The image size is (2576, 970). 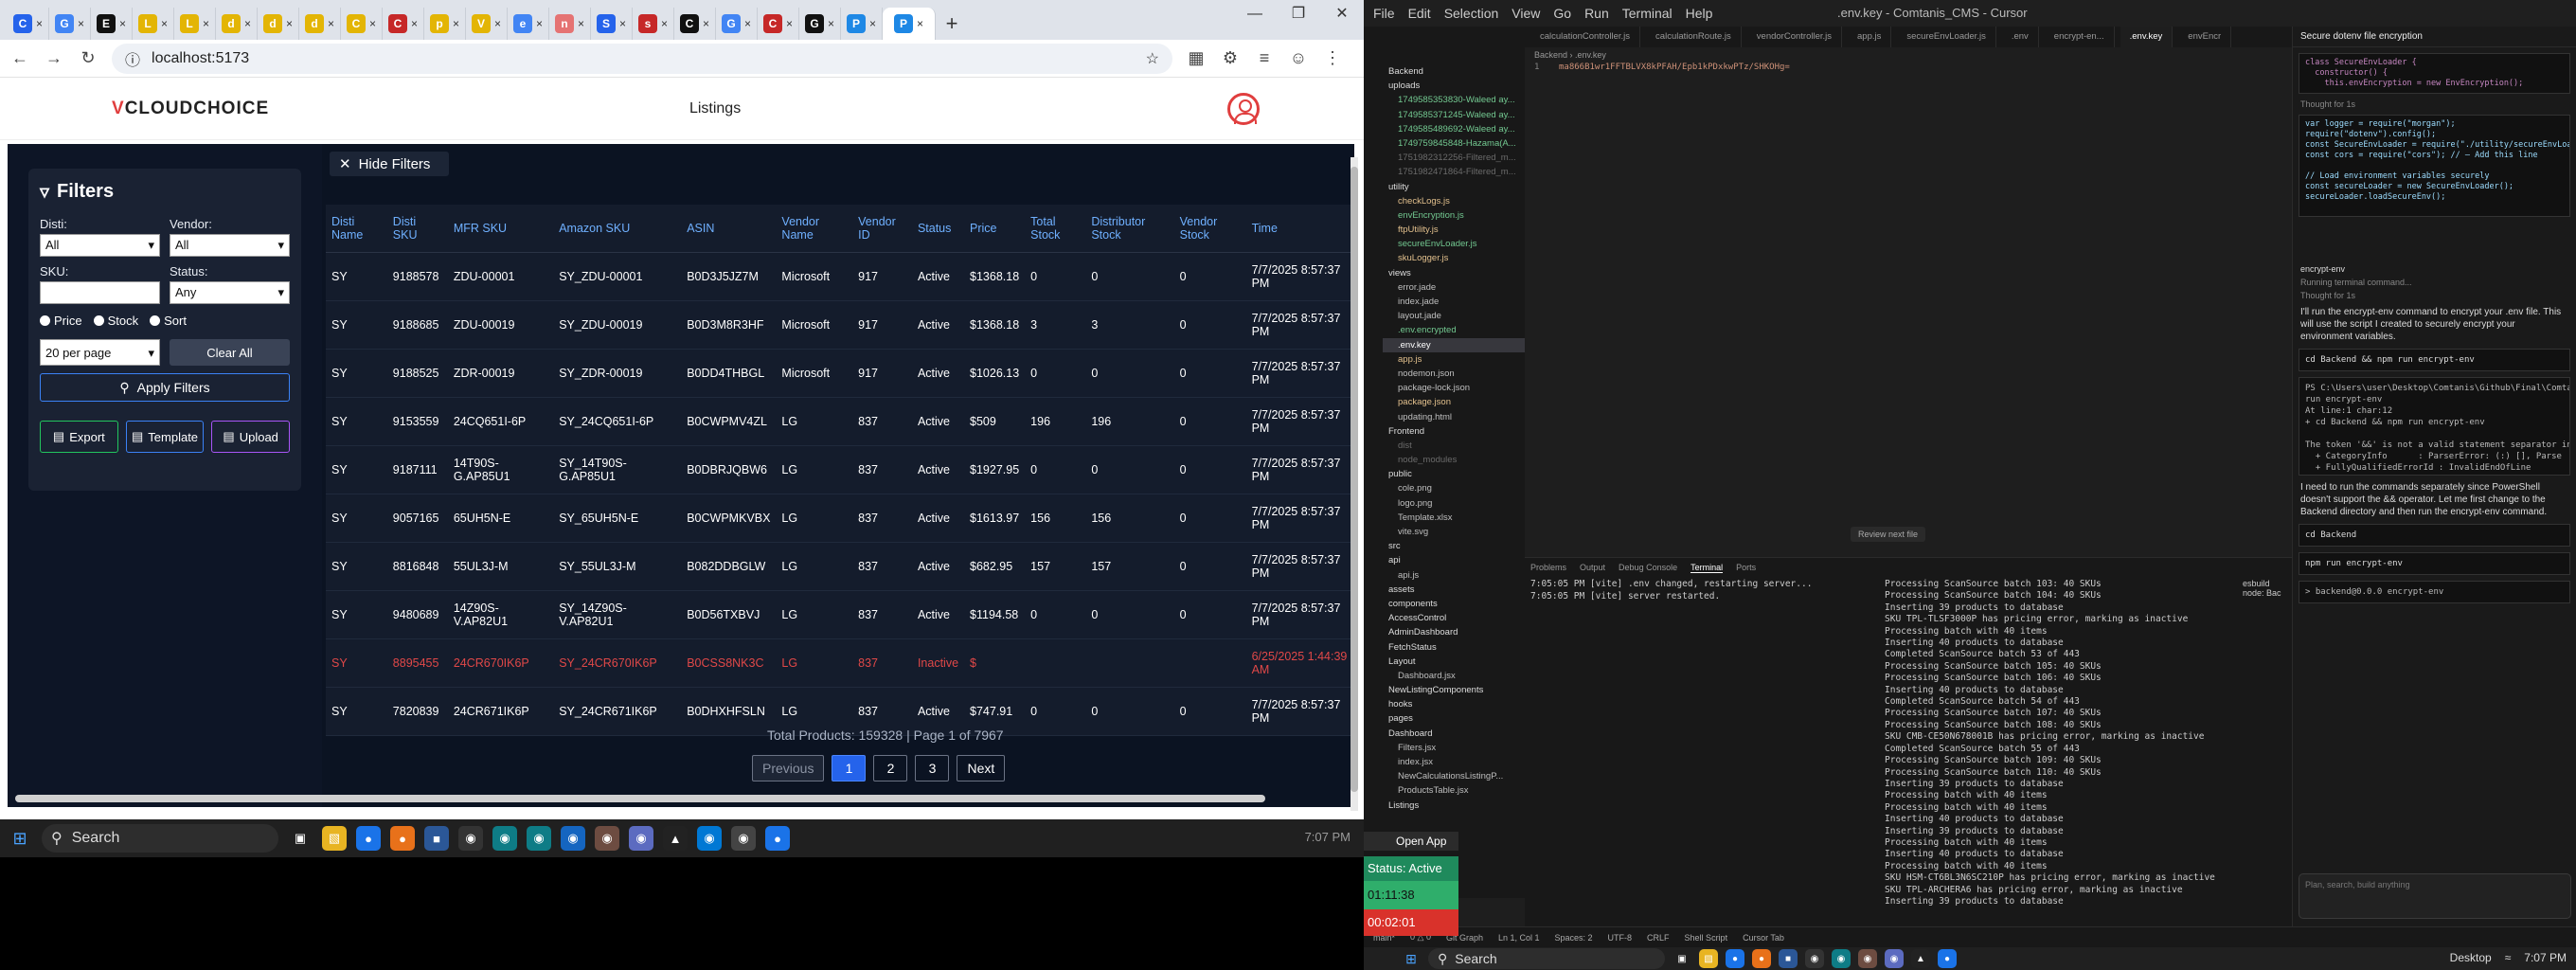 I want to click on status-item: CRLF, so click(x=1658, y=938).